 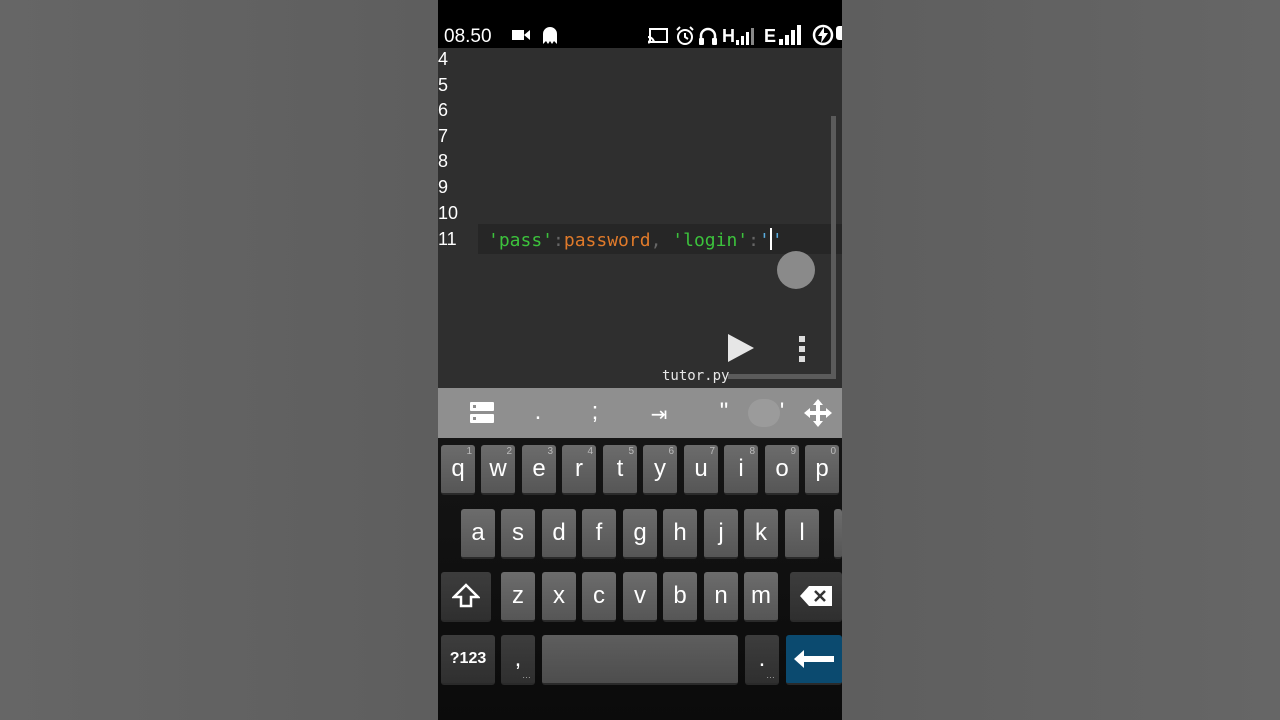 What do you see at coordinates (640, 660) in the screenshot?
I see `space-key` at bounding box center [640, 660].